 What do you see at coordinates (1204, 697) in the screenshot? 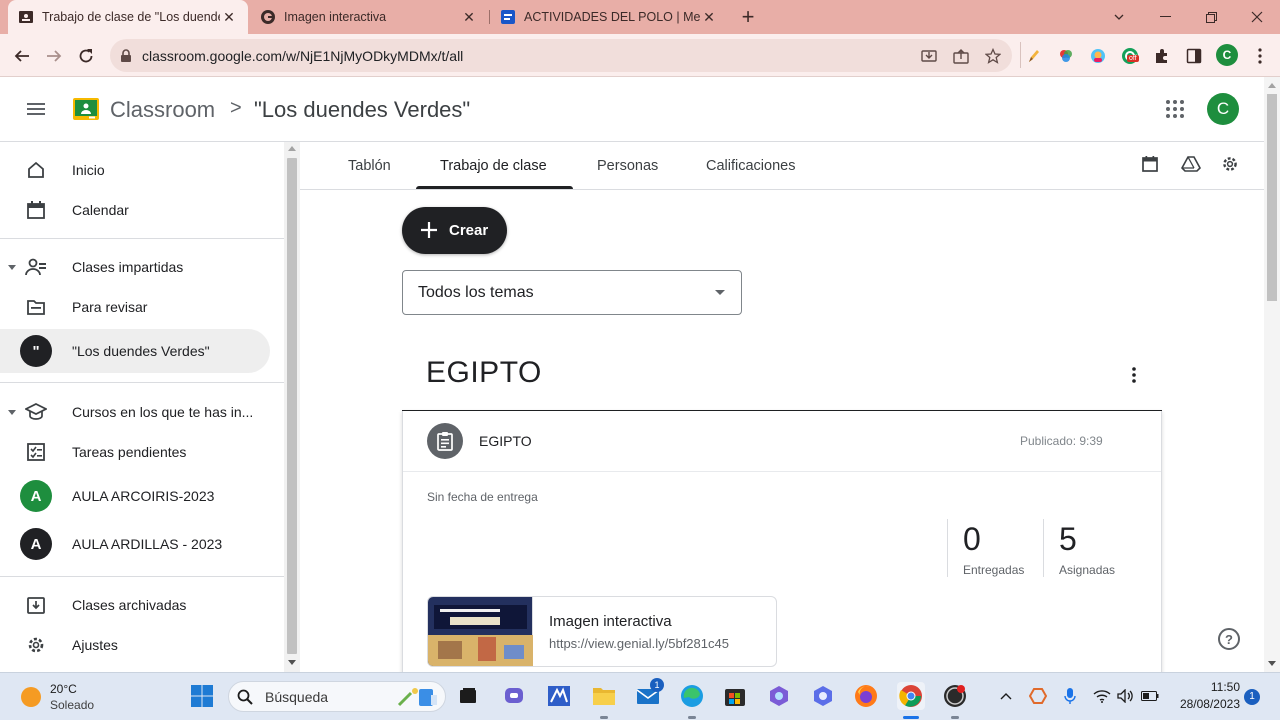
I see `clock: 11:50 28/08/2023` at bounding box center [1204, 697].